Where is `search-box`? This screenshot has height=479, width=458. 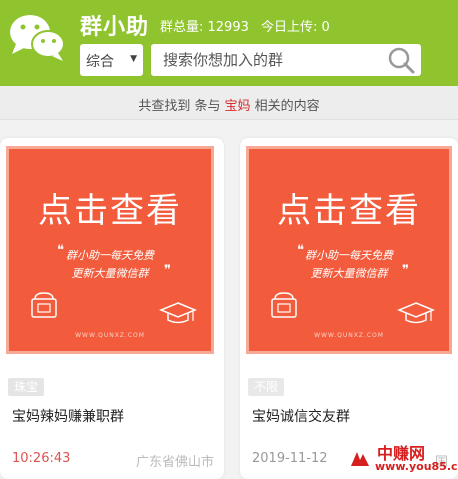
search-box is located at coordinates (286, 60).